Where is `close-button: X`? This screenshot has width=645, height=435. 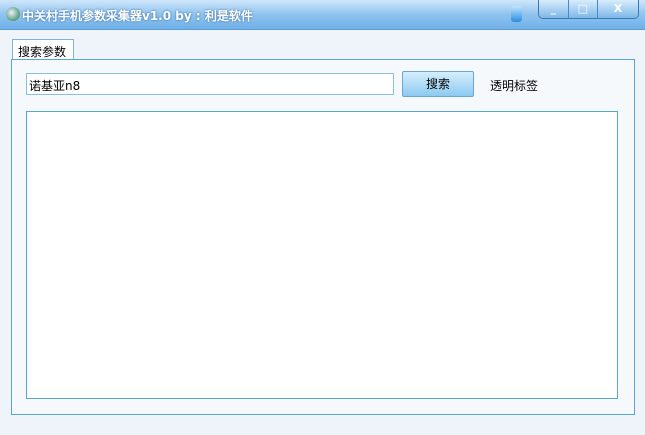 close-button: X is located at coordinates (618, 9).